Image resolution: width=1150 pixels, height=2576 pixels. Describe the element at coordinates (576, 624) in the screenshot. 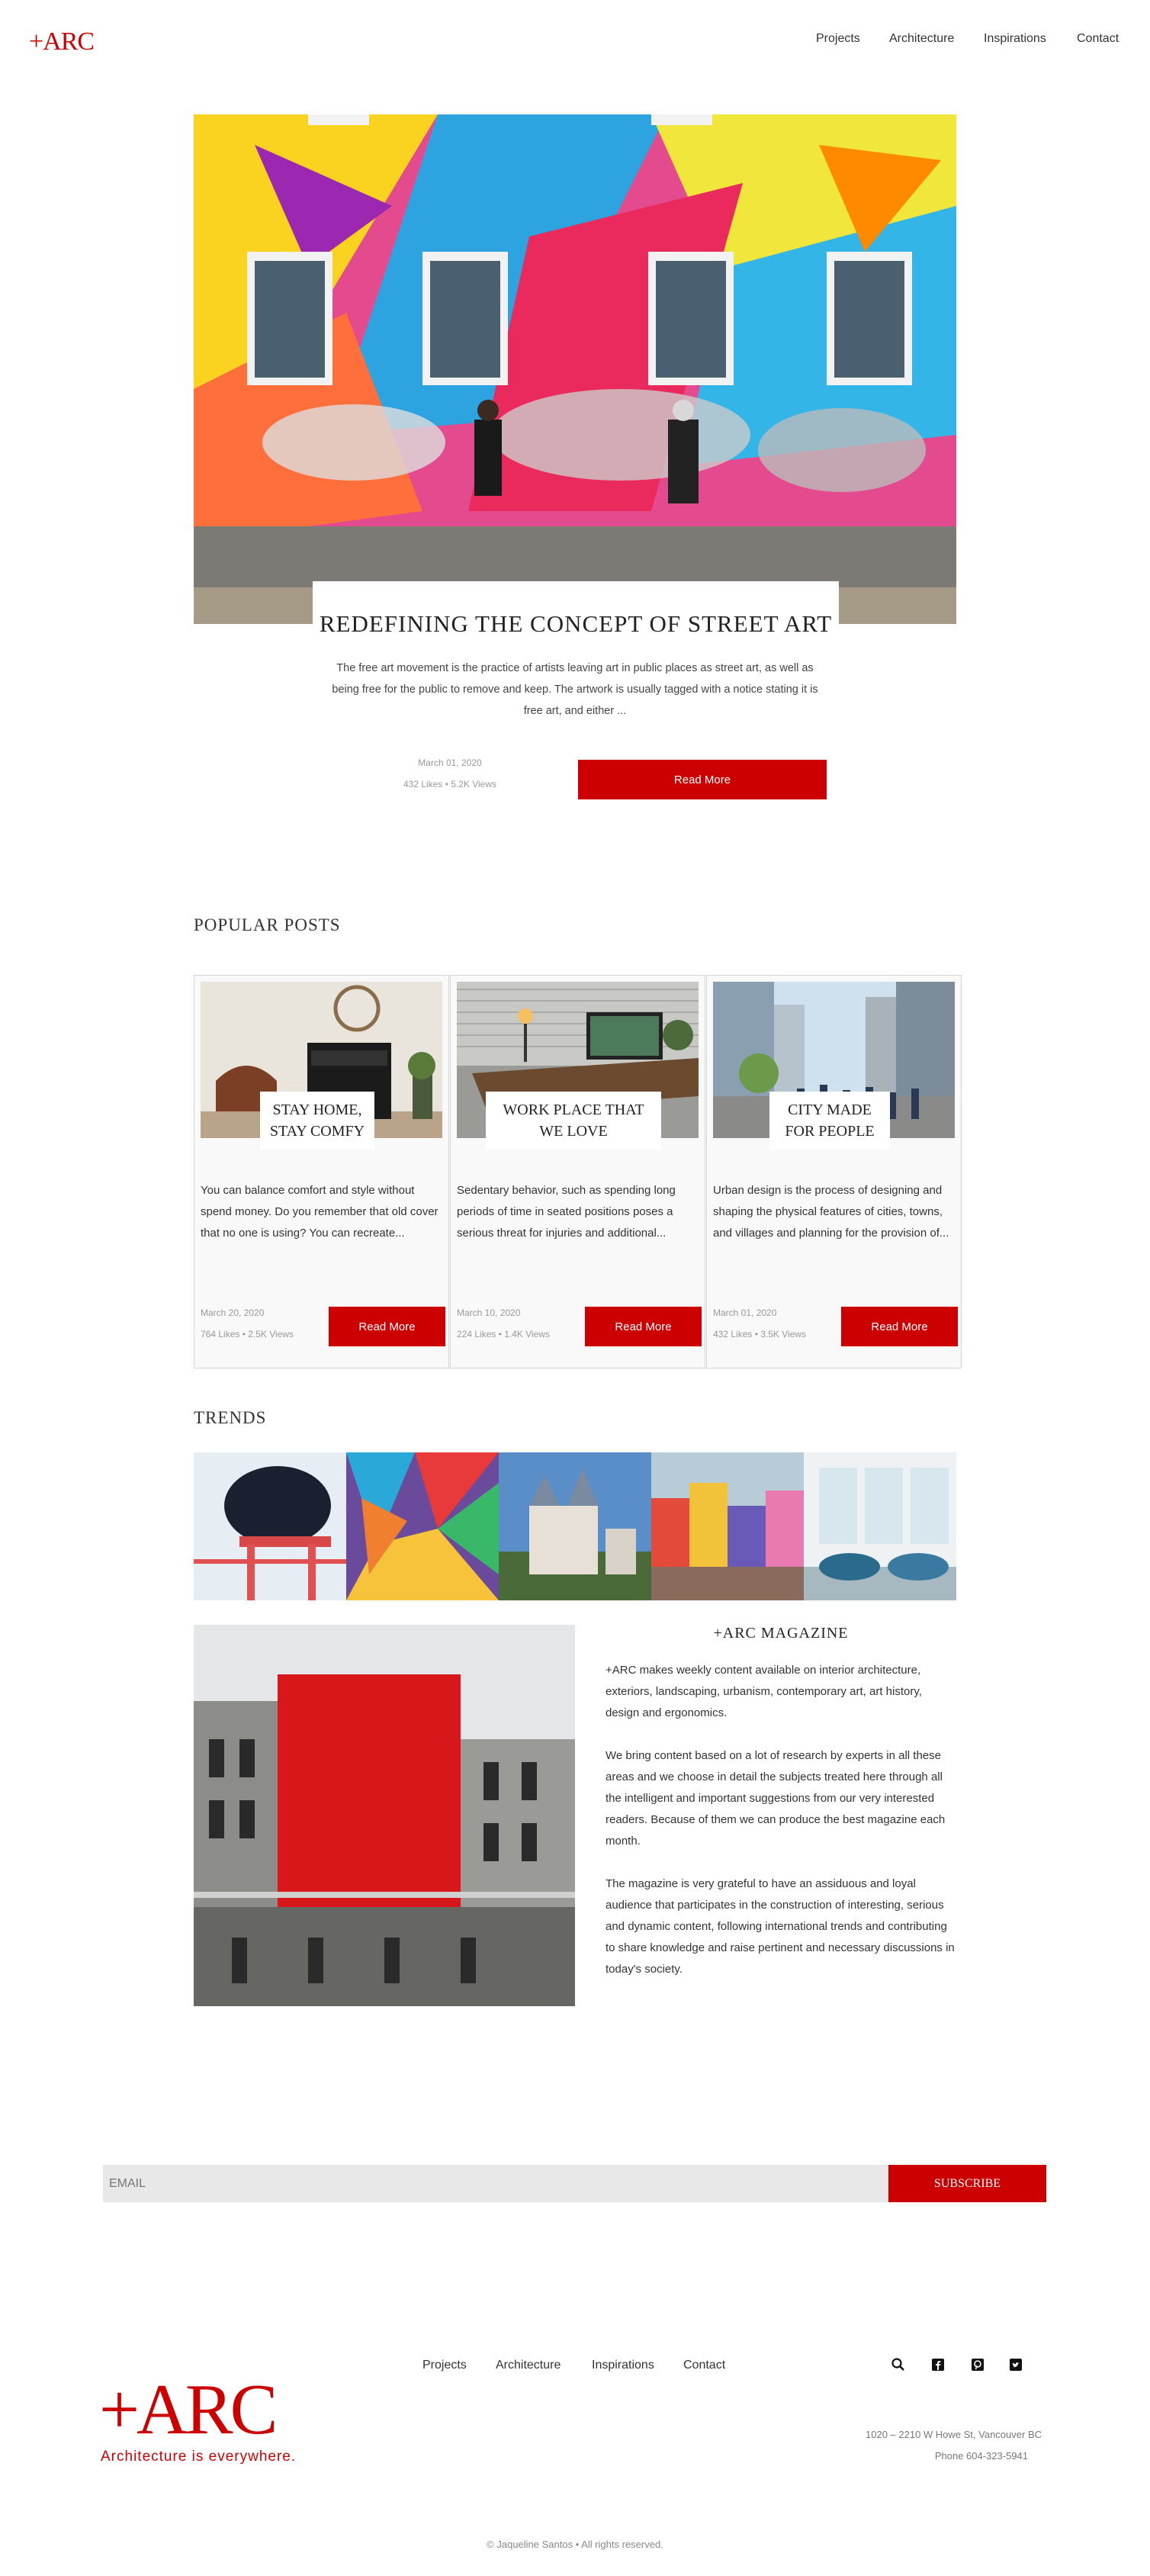

I see `hero-title: REDEFINING THE CONCEPT OF STREET ART` at that location.